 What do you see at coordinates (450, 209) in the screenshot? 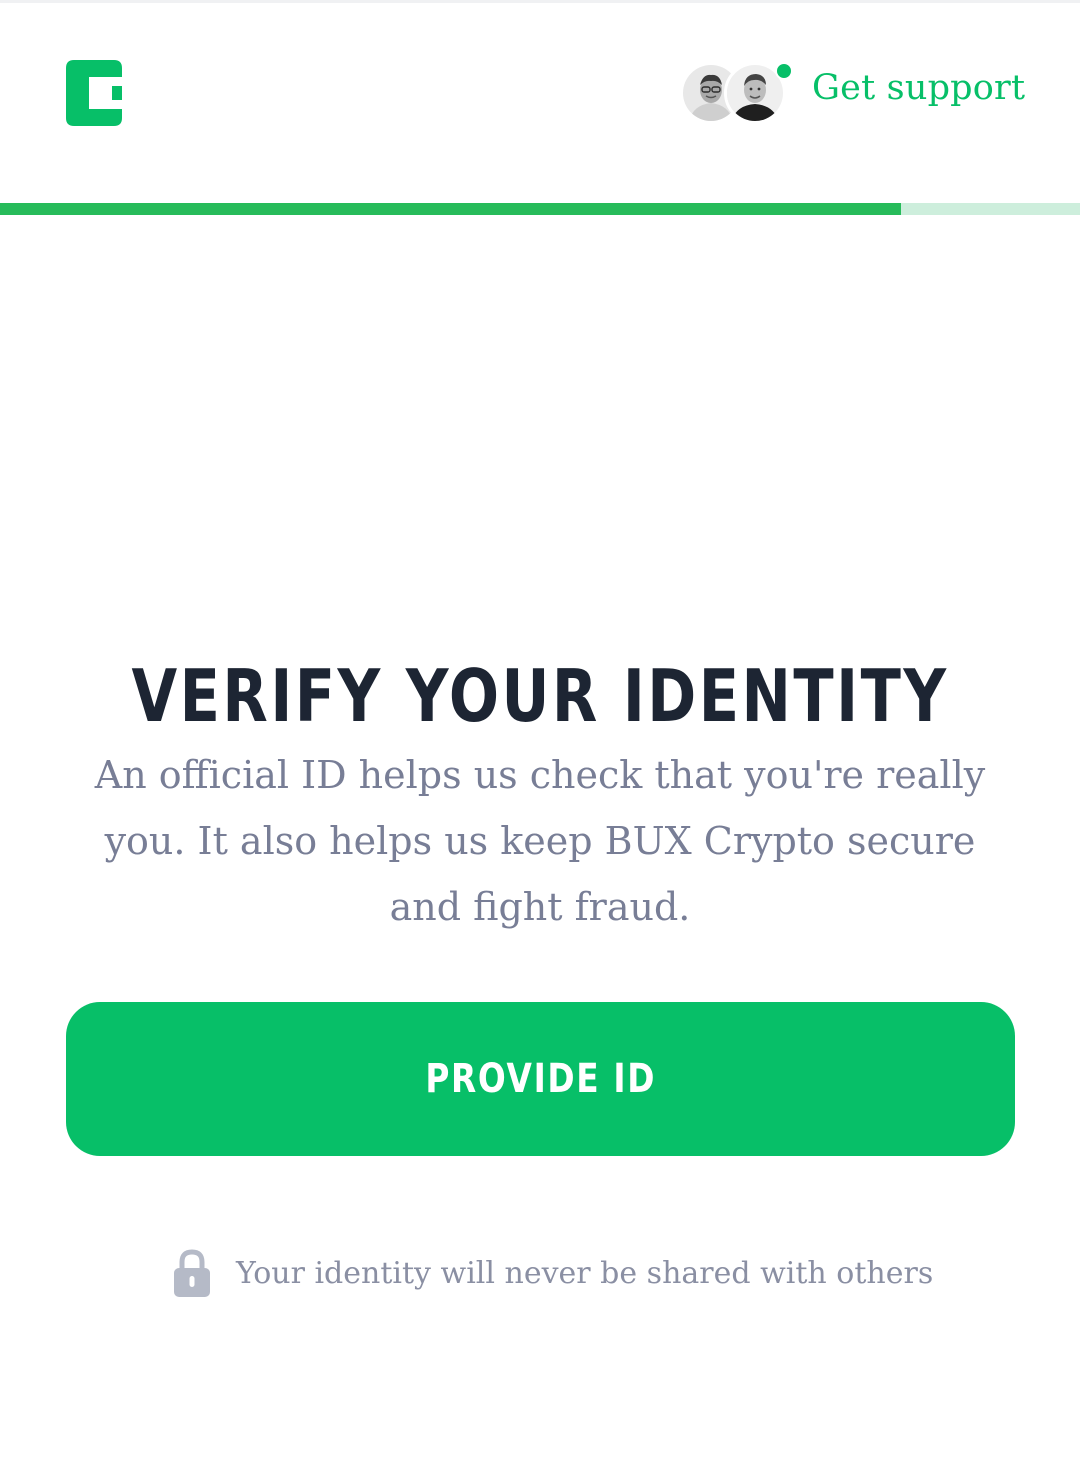
I see `progress-bar-fill` at bounding box center [450, 209].